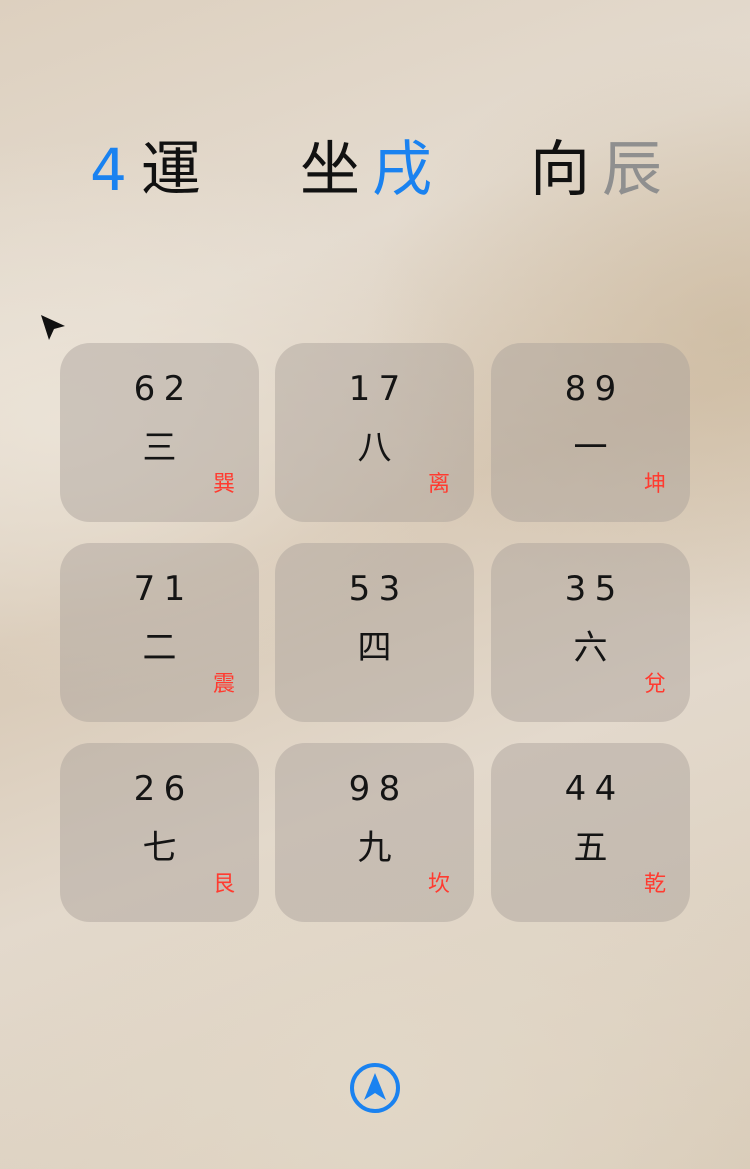 This screenshot has width=750, height=1169. What do you see at coordinates (159, 648) in the screenshot?
I see `base-star: 二` at bounding box center [159, 648].